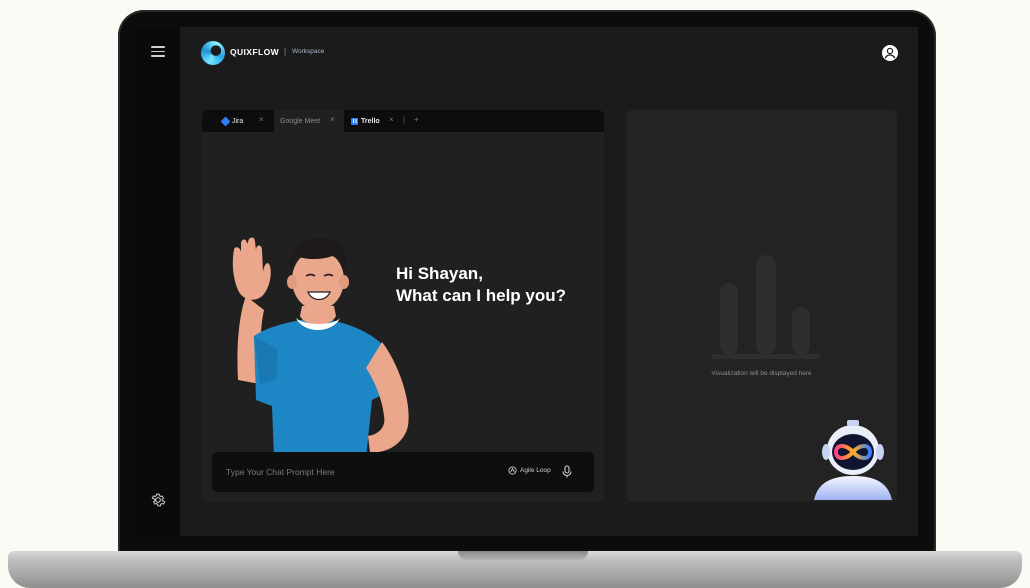  I want to click on tab-label: Jira, so click(238, 121).